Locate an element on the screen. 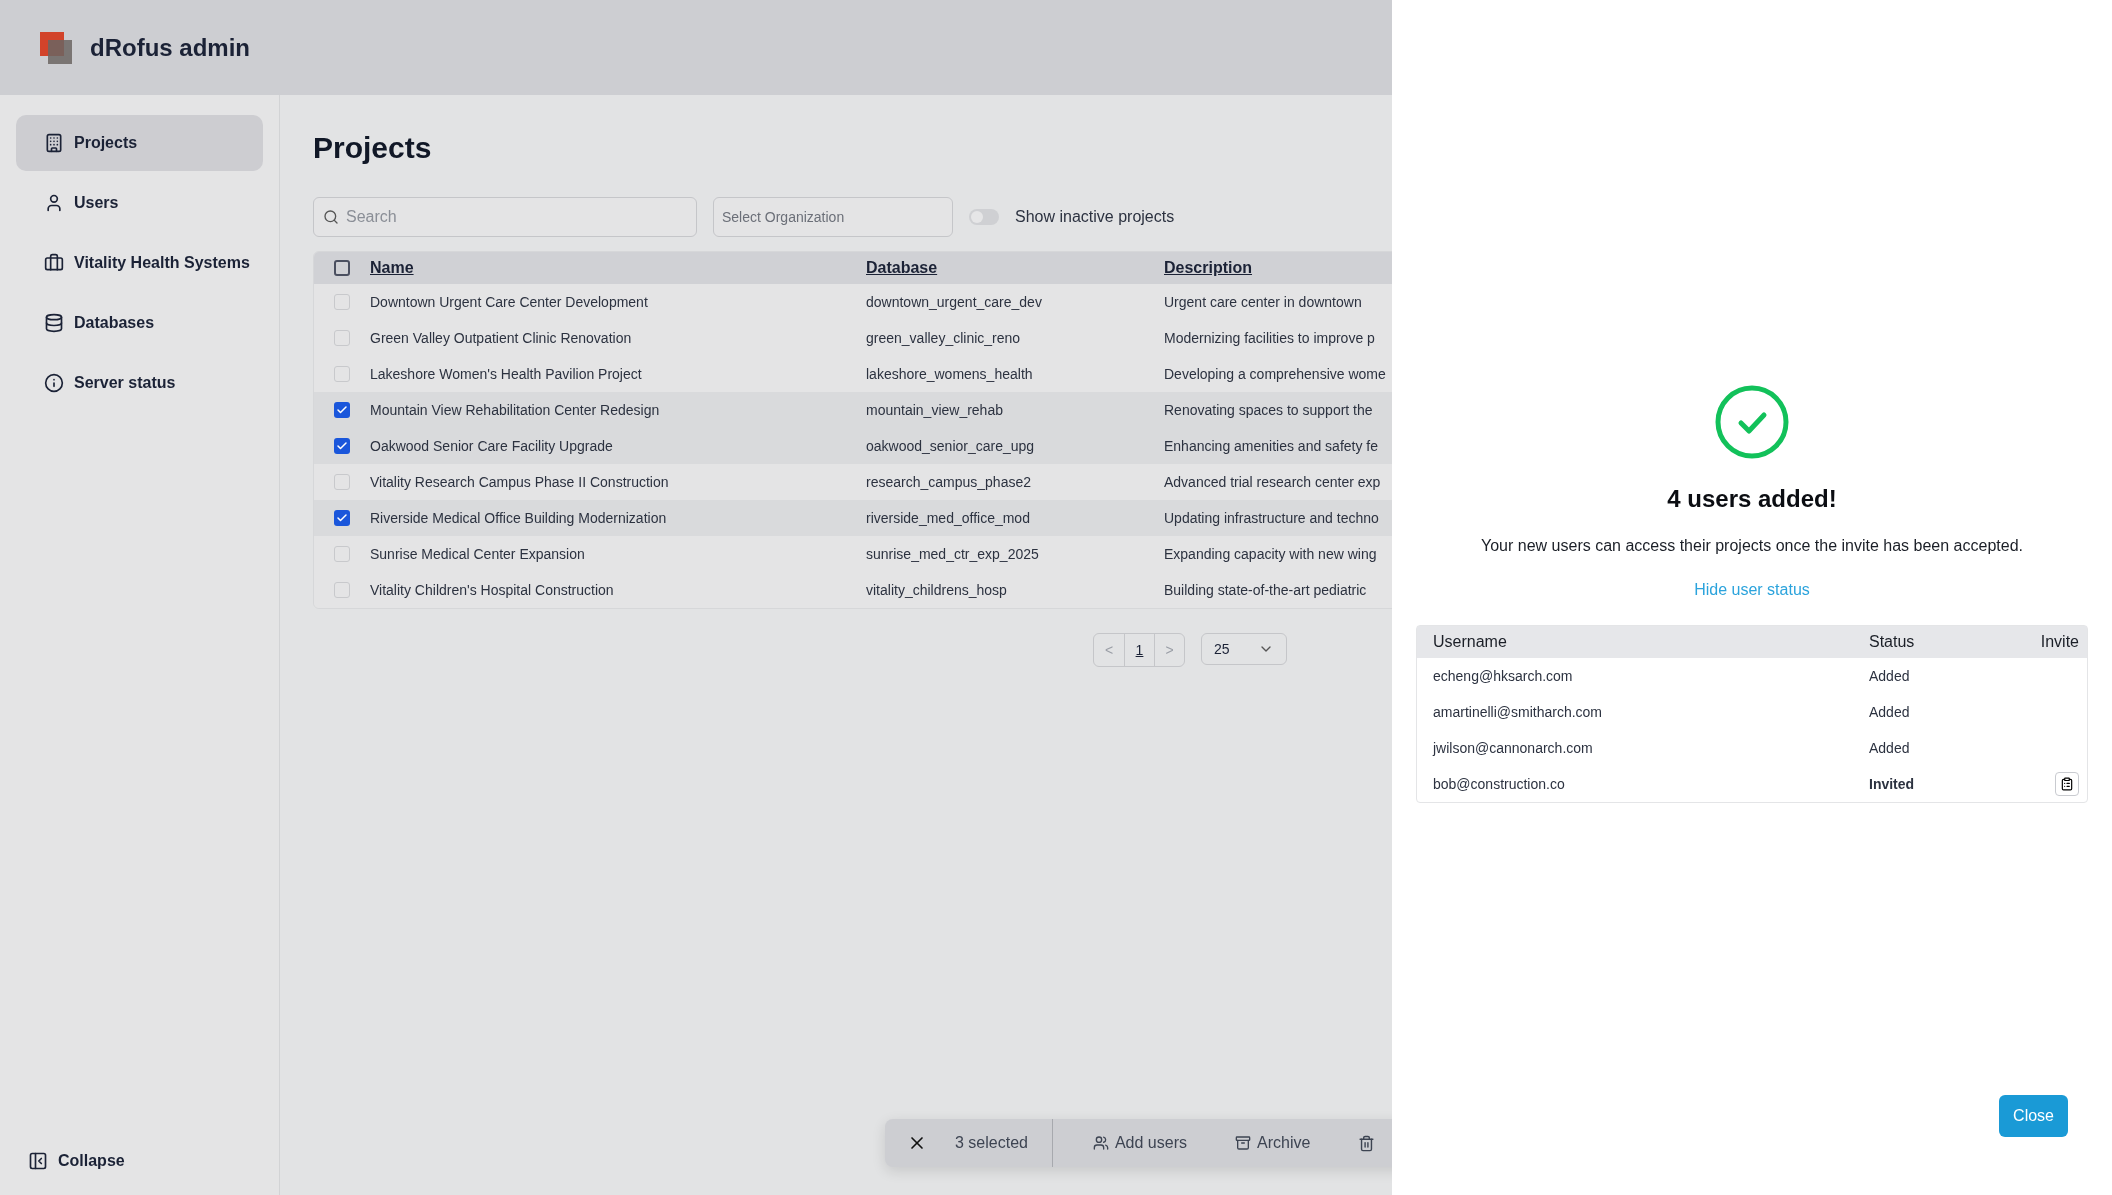 This screenshot has height=1195, width=2112. table-cell-text: riverside_med_office_mod is located at coordinates (948, 518).